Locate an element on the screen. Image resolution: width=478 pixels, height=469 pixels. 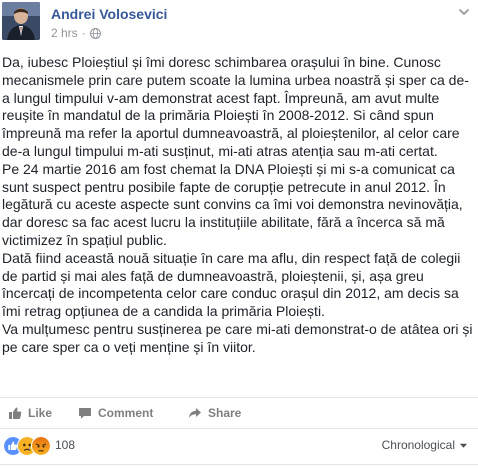
comment-icon is located at coordinates (85, 413).